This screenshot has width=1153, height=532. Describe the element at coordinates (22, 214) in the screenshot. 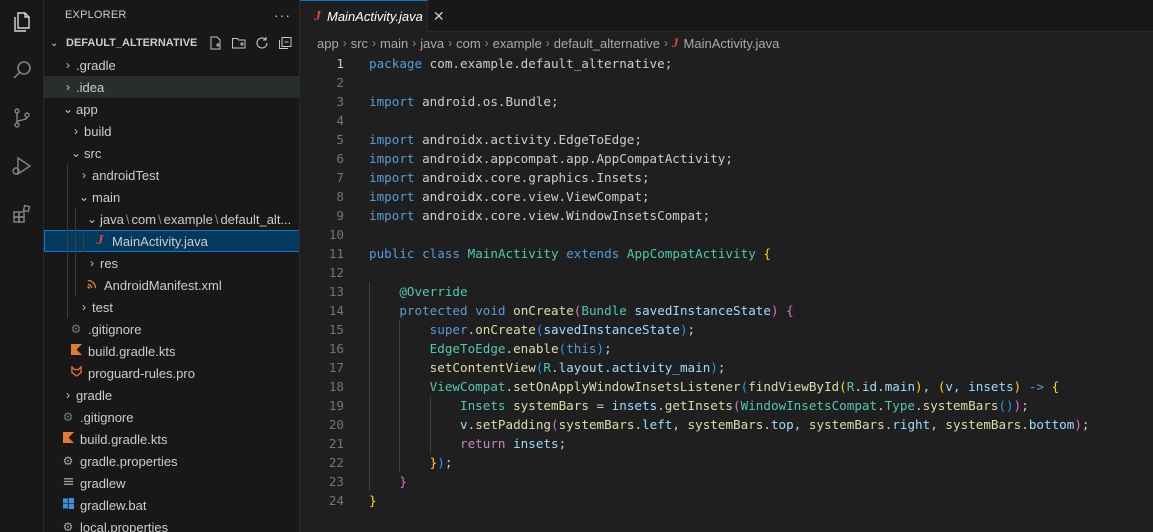

I see `extensions-icon` at that location.